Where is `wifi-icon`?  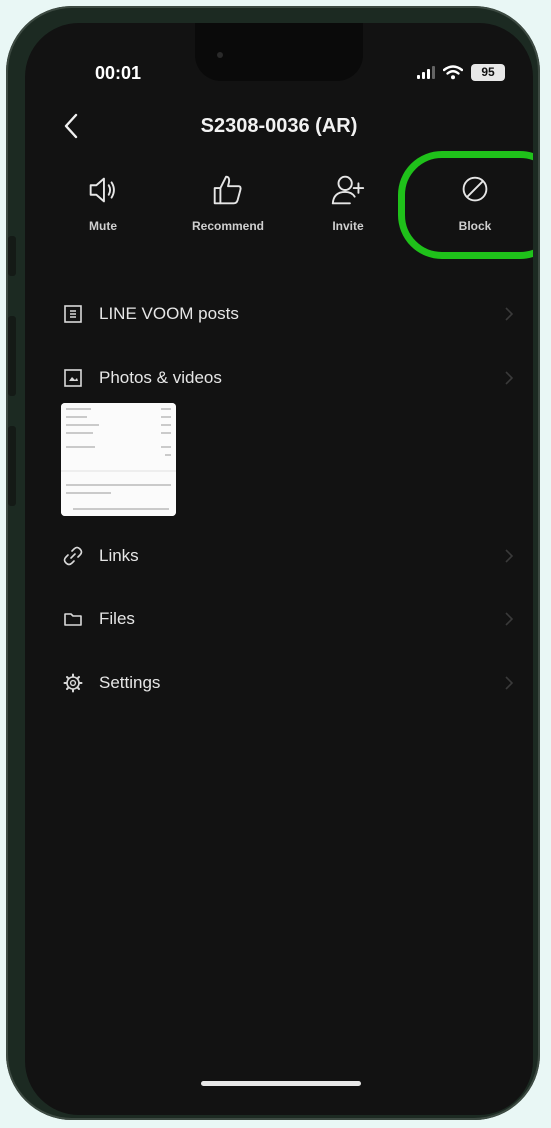
wifi-icon is located at coordinates (453, 72).